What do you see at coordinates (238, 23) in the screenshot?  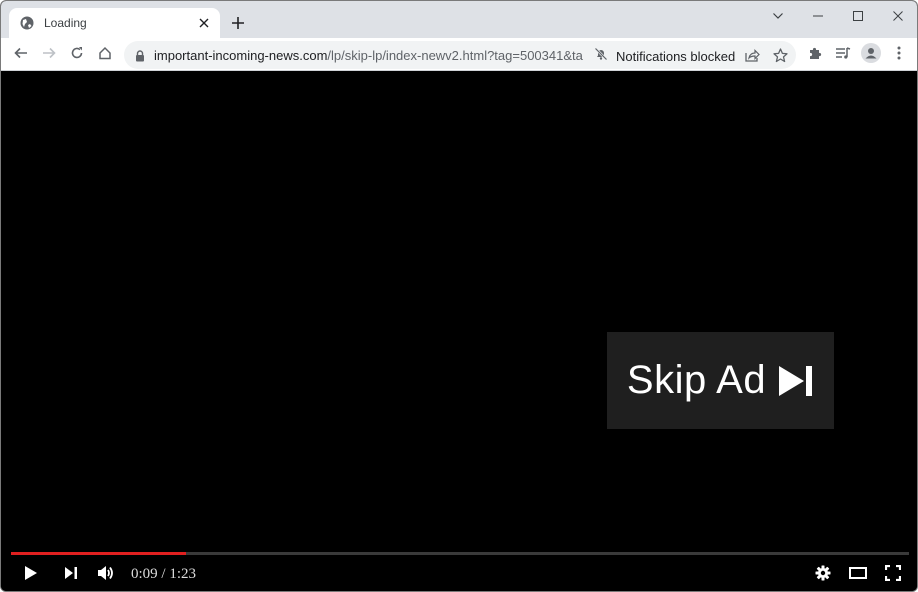 I see `new-tab-button` at bounding box center [238, 23].